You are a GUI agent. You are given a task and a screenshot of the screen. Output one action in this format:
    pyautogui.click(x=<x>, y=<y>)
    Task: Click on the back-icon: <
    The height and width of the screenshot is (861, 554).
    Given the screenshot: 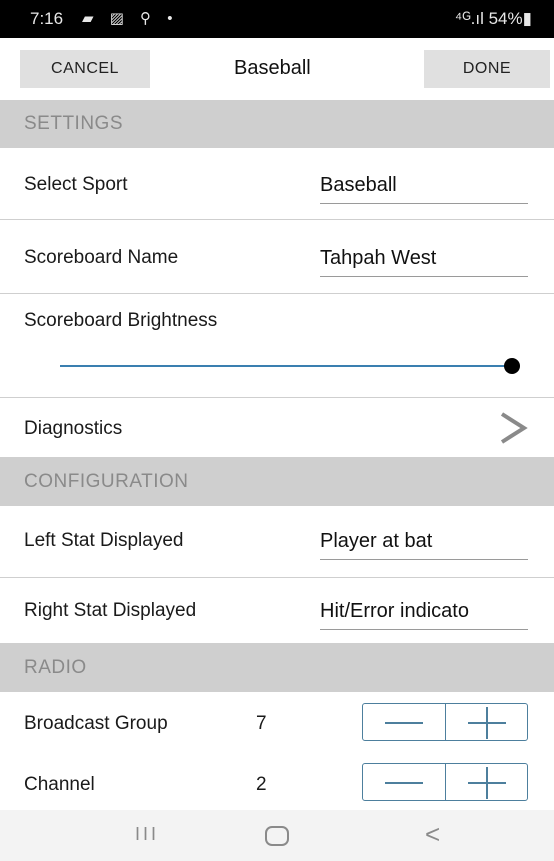 What is the action you would take?
    pyautogui.click(x=432, y=834)
    